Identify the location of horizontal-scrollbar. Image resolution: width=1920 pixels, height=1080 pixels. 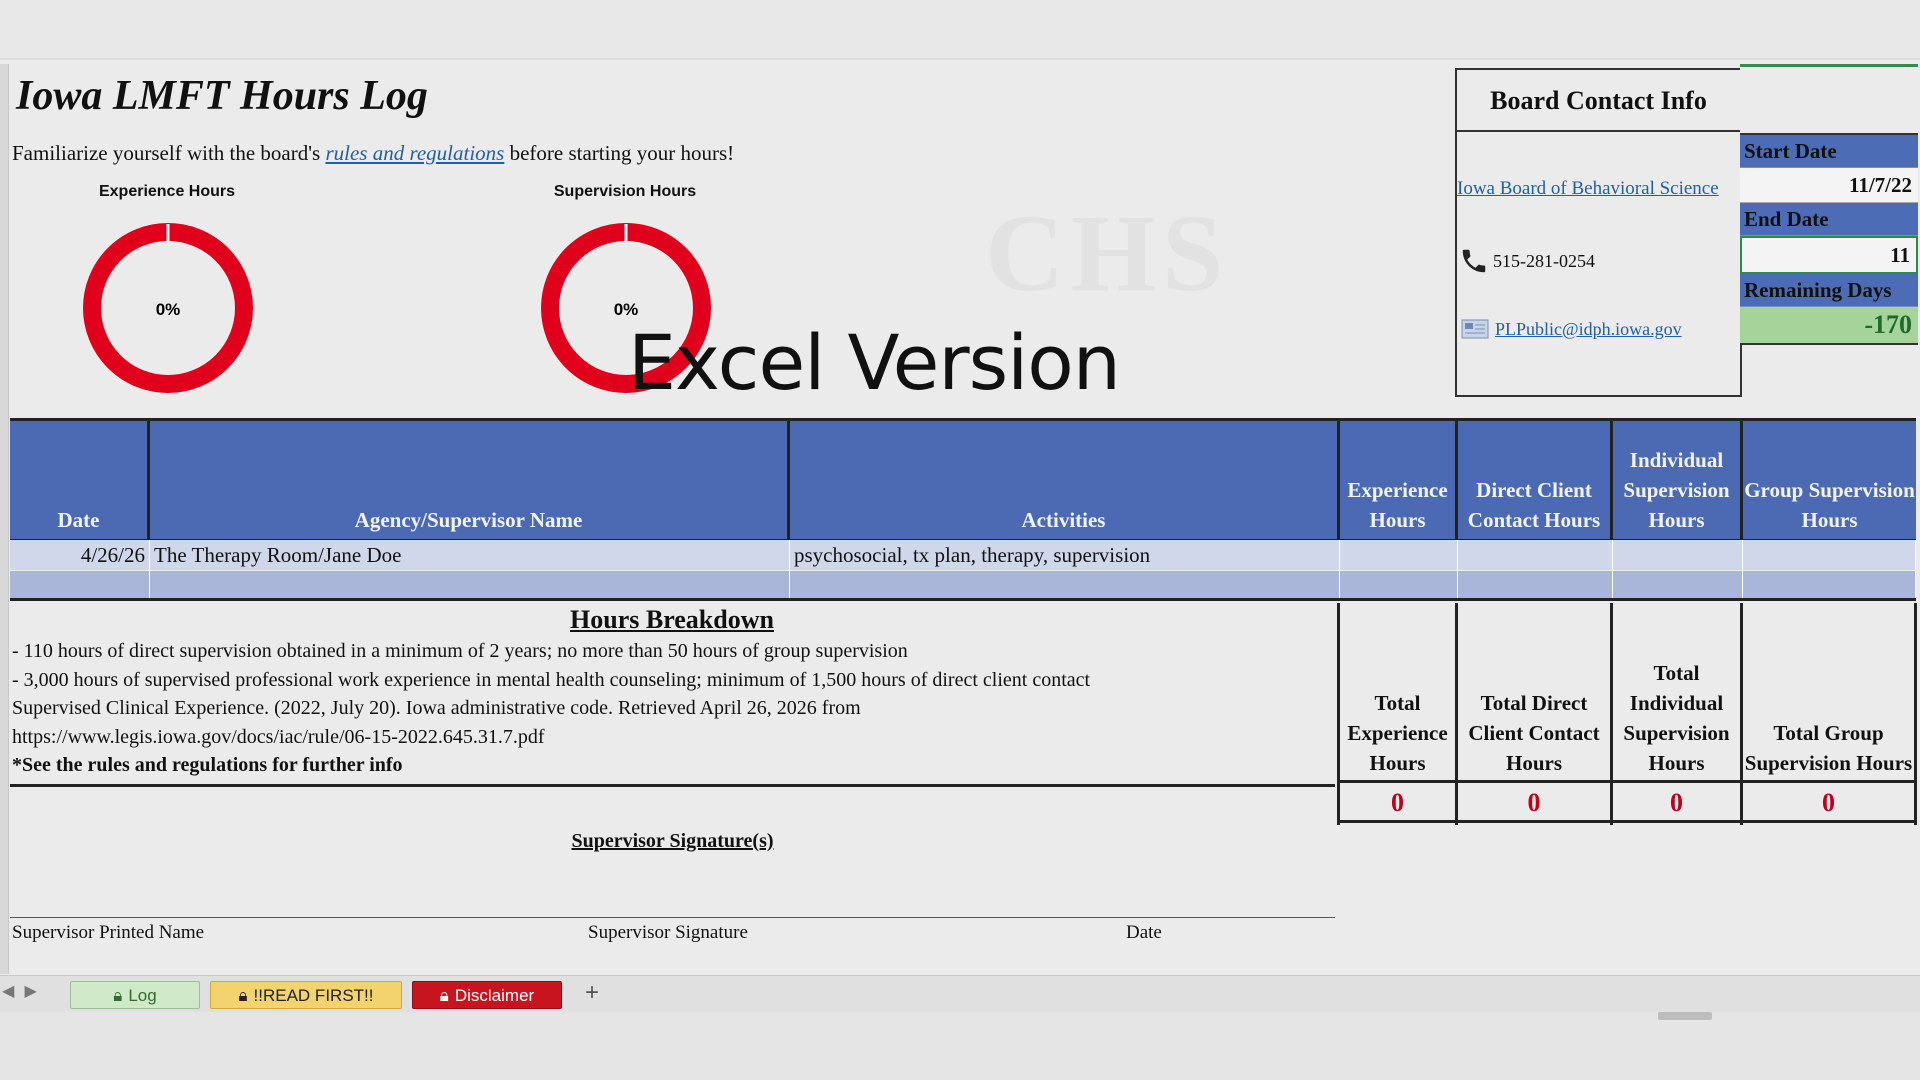
(1685, 1016).